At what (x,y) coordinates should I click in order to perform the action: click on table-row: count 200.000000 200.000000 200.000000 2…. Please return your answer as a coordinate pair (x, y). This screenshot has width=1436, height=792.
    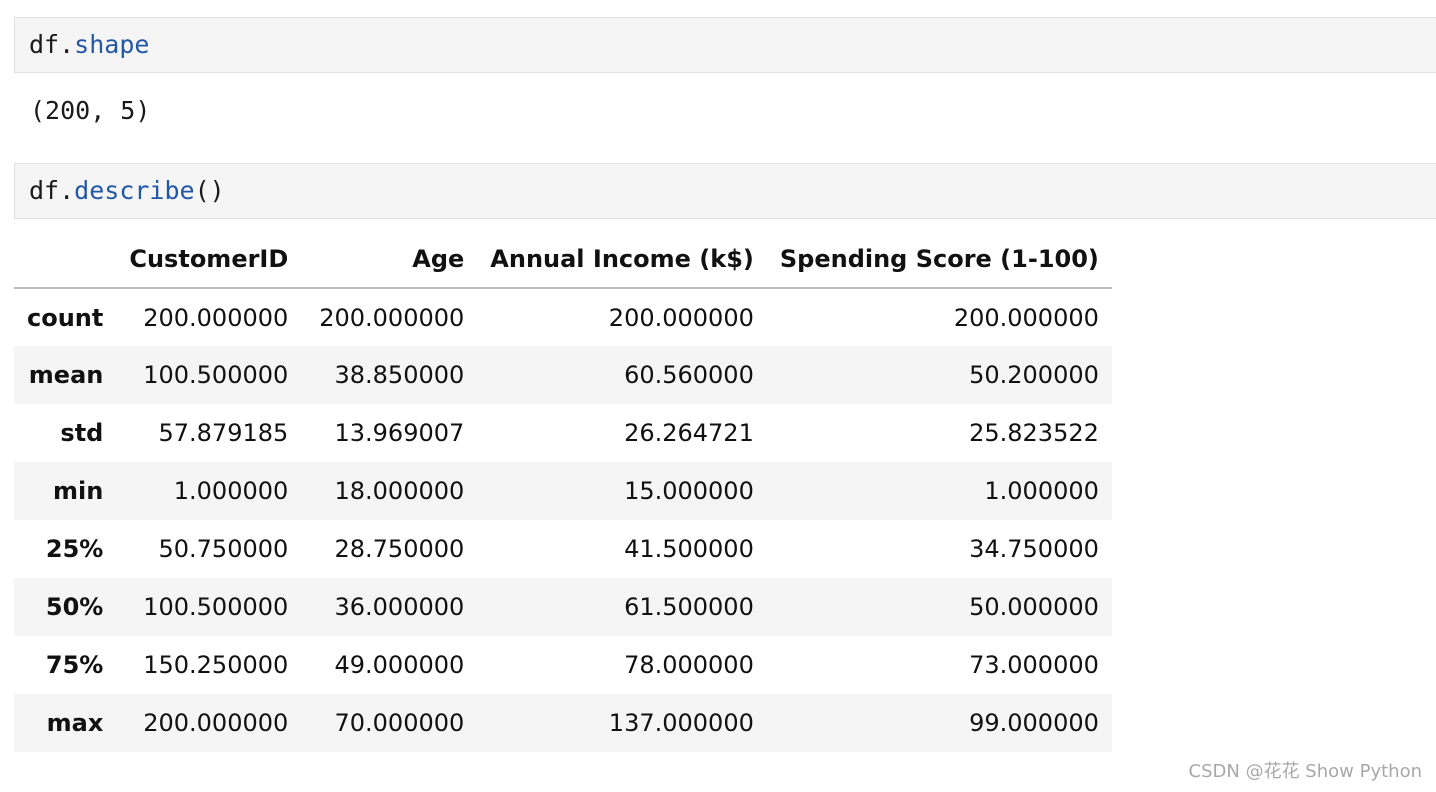
    Looking at the image, I should click on (563, 317).